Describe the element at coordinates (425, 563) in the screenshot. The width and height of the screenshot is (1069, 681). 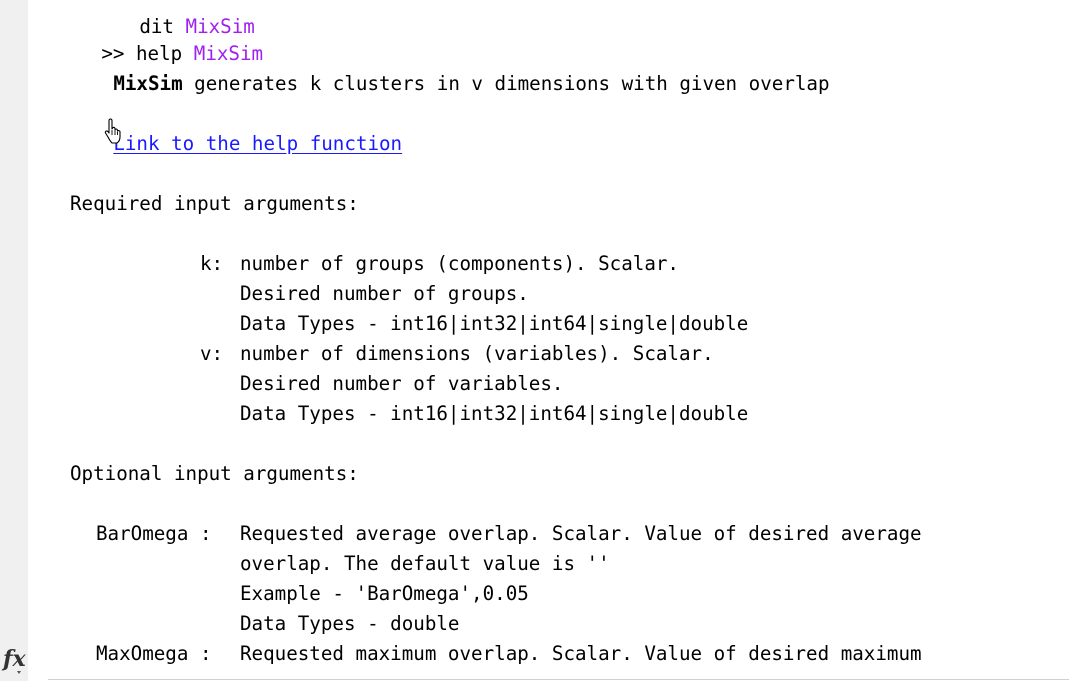
I see `arg-baromega-line-2: overlap. The default value is ''` at that location.